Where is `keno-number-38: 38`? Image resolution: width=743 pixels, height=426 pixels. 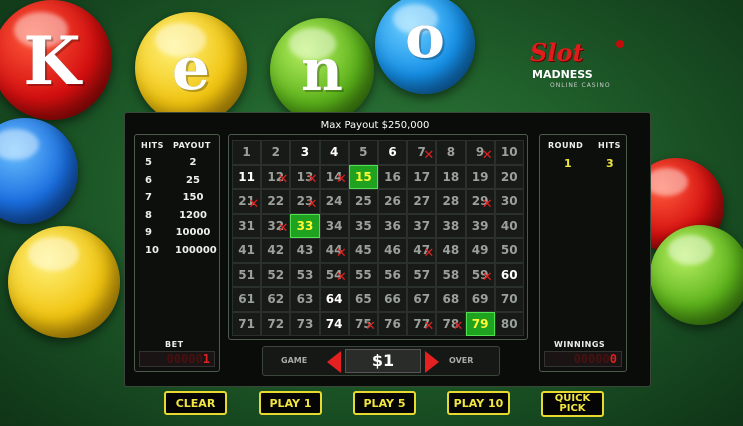 keno-number-38: 38 is located at coordinates (451, 225).